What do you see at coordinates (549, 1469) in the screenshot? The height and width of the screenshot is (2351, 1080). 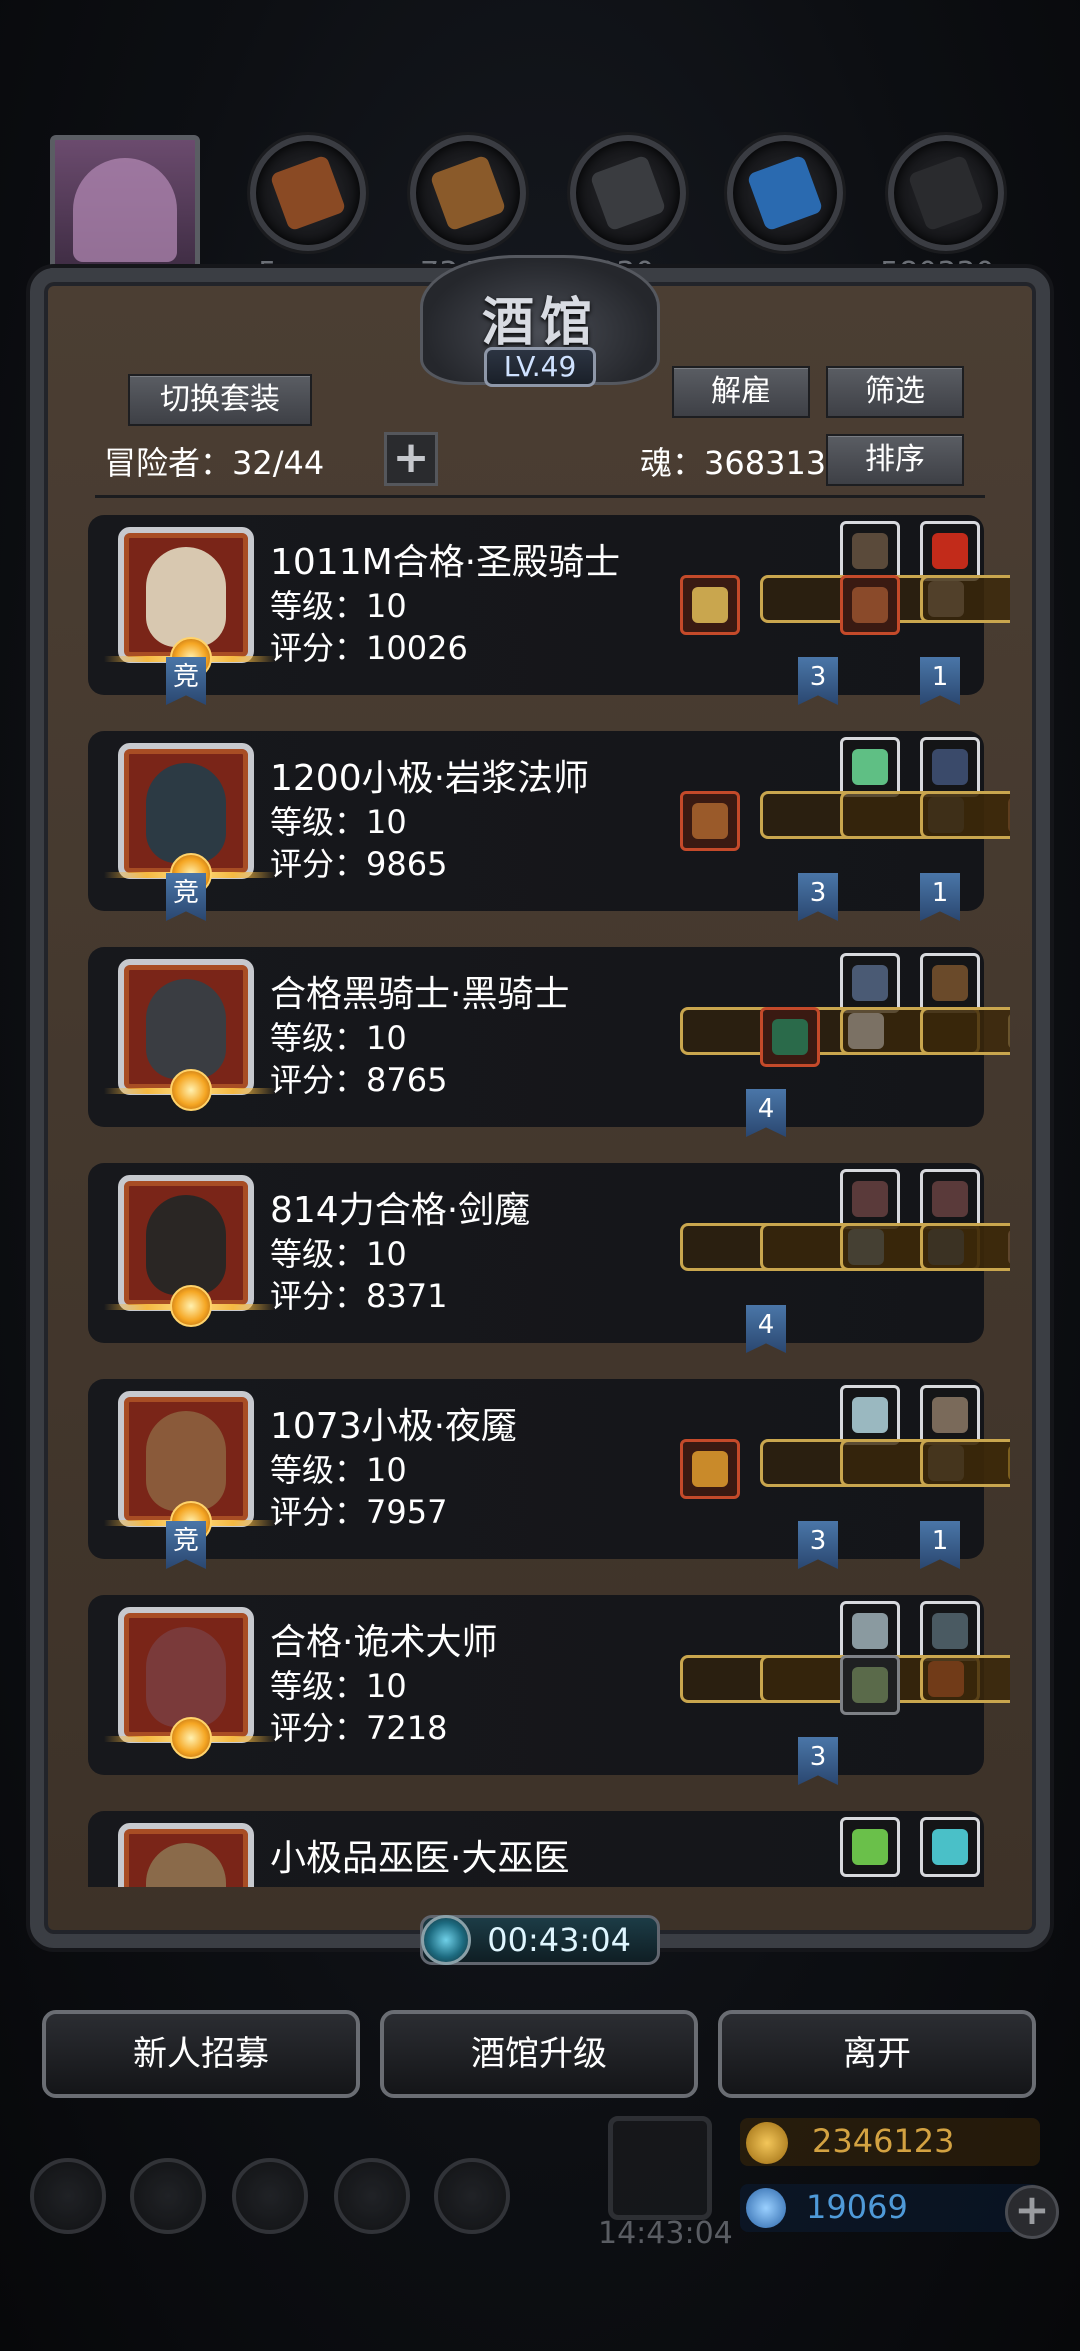 I see `hero-card: 1073小极·夜魇 等级：10 评分：7957` at bounding box center [549, 1469].